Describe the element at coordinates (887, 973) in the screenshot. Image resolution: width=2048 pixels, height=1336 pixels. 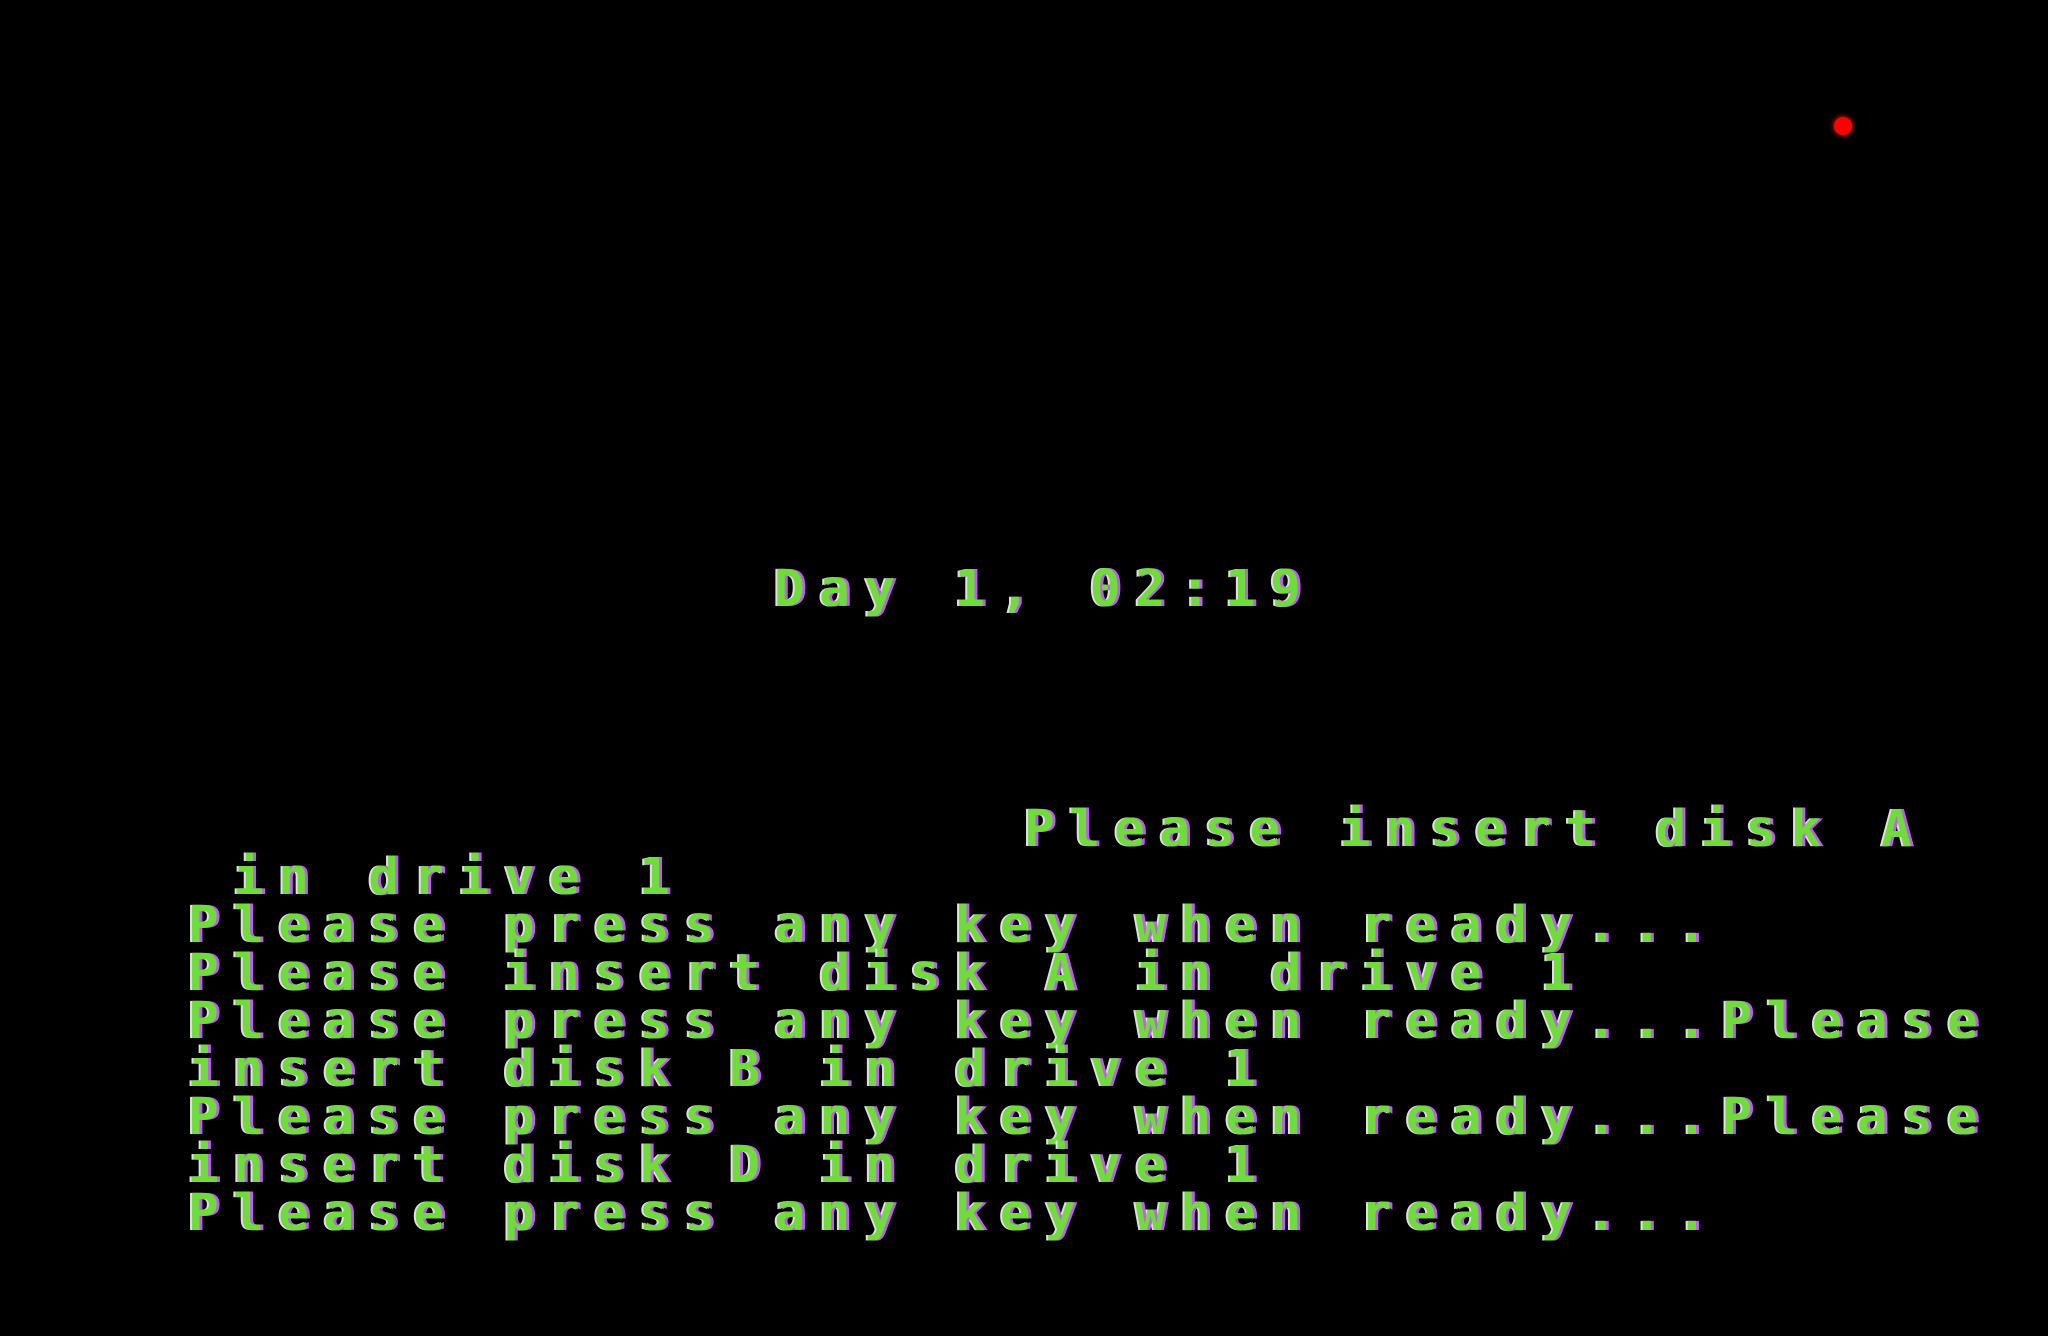
I see `console-line: Please insert disk A in drive 1` at that location.